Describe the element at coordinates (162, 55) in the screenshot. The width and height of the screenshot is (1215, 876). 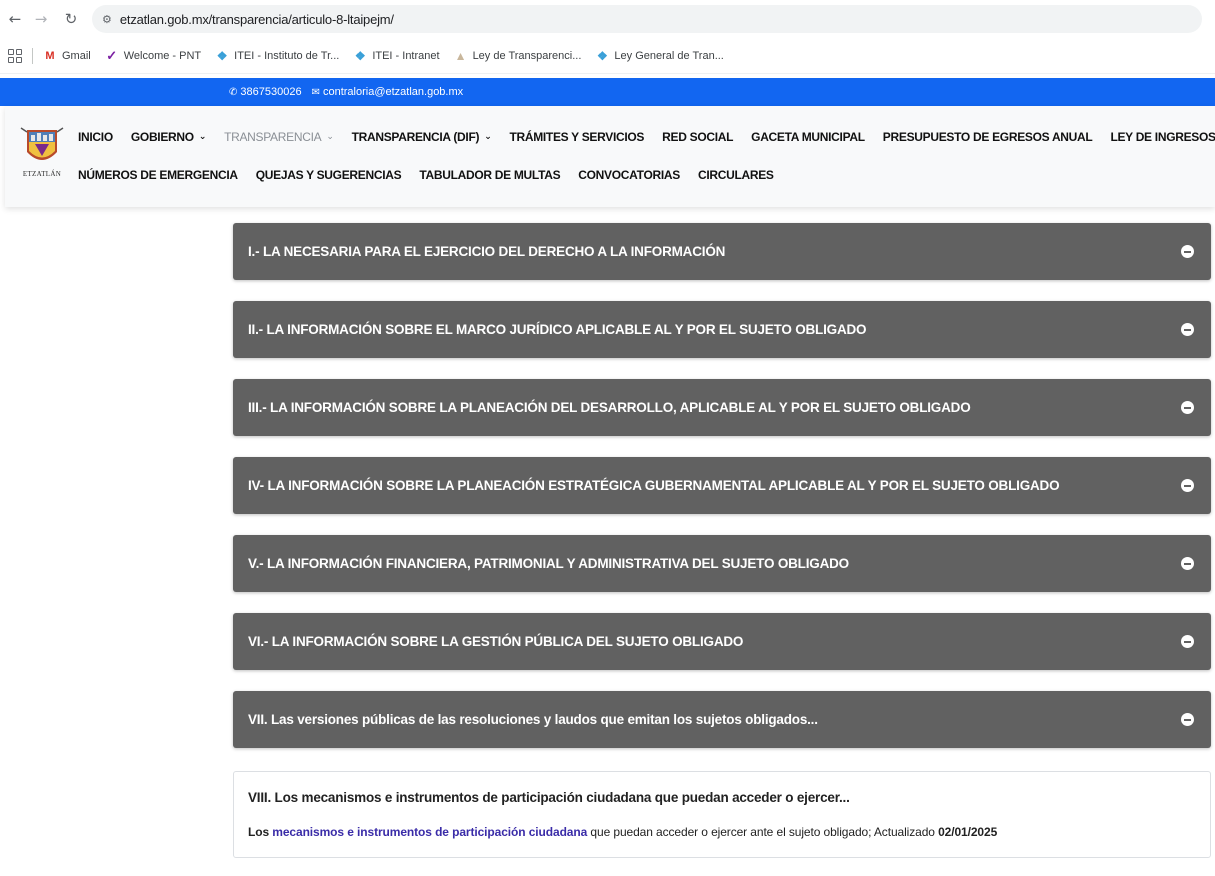
I see `bookmark-label: Welcome - PNT` at that location.